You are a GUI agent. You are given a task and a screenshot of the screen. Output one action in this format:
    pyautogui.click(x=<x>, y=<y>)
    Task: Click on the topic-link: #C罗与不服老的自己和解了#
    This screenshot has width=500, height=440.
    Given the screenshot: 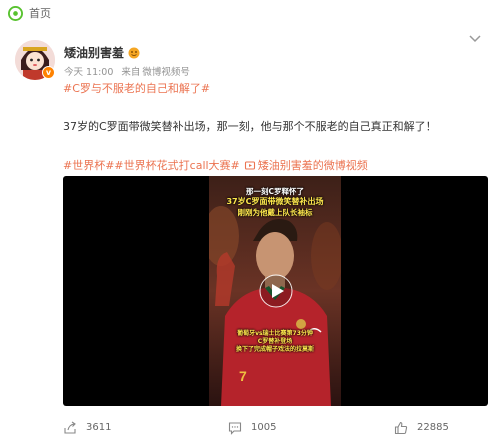 What is the action you would take?
    pyautogui.click(x=136, y=88)
    